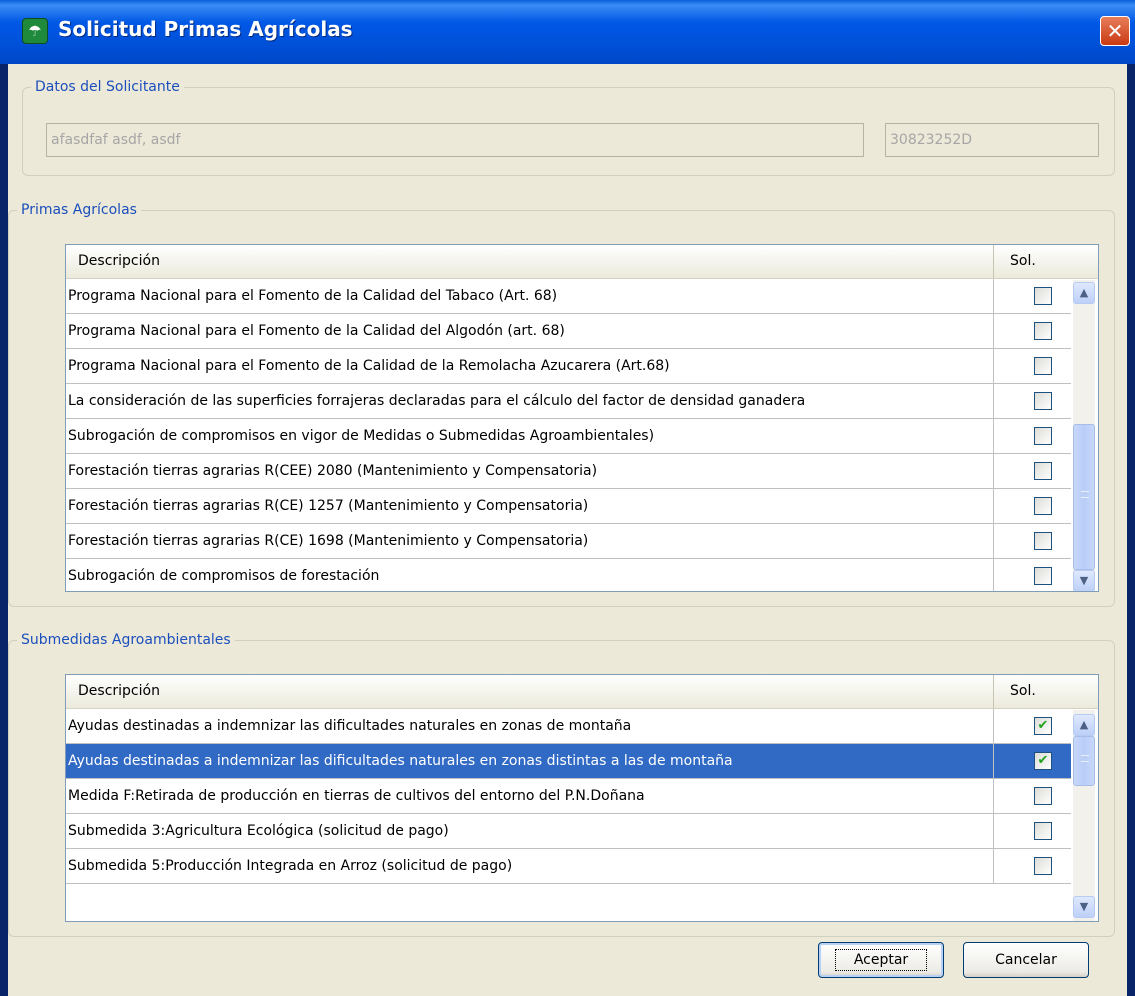  I want to click on submedidas-table-header: Descripción Sol., so click(582, 692).